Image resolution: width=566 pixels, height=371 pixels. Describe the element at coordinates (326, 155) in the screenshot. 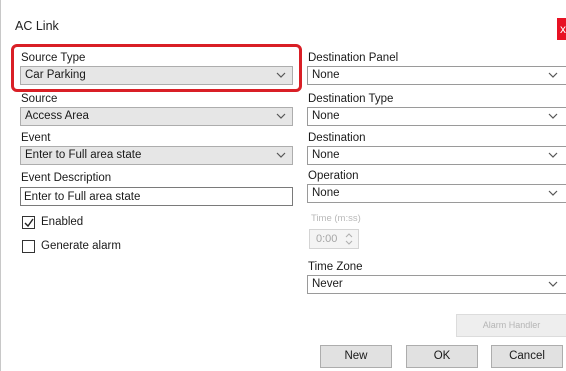

I see `destination-value: None` at that location.